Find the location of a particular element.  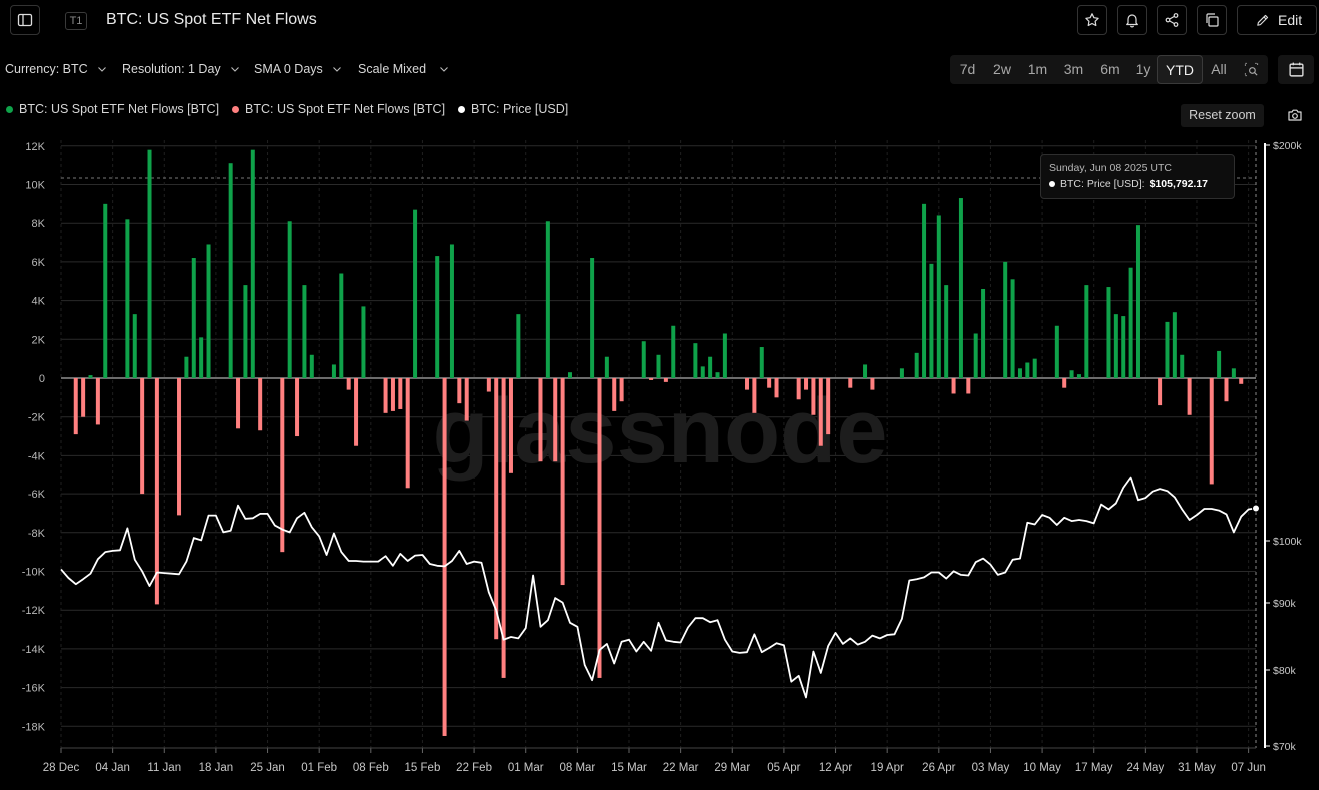

x-tick-label: 18 Jan is located at coordinates (216, 768).